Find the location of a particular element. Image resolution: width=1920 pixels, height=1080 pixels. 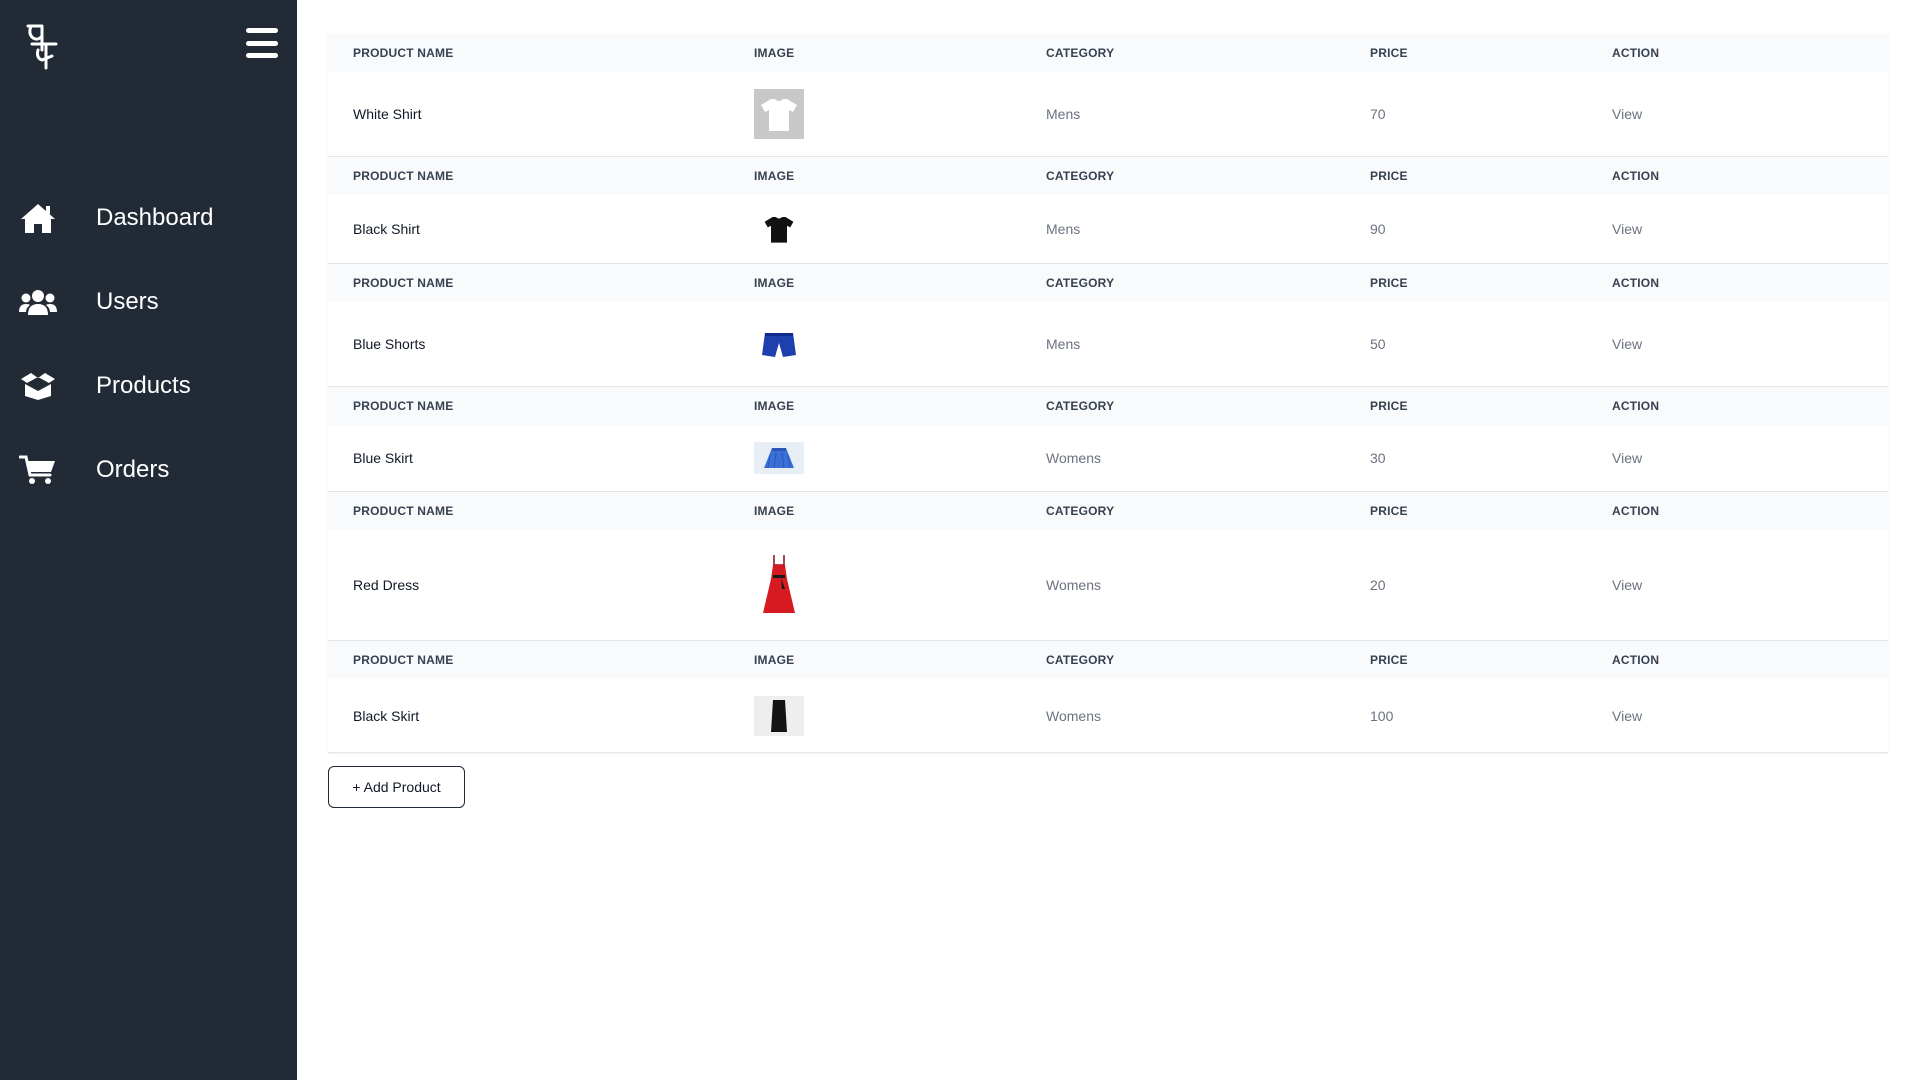

product-name: Red Dress is located at coordinates (386, 585).